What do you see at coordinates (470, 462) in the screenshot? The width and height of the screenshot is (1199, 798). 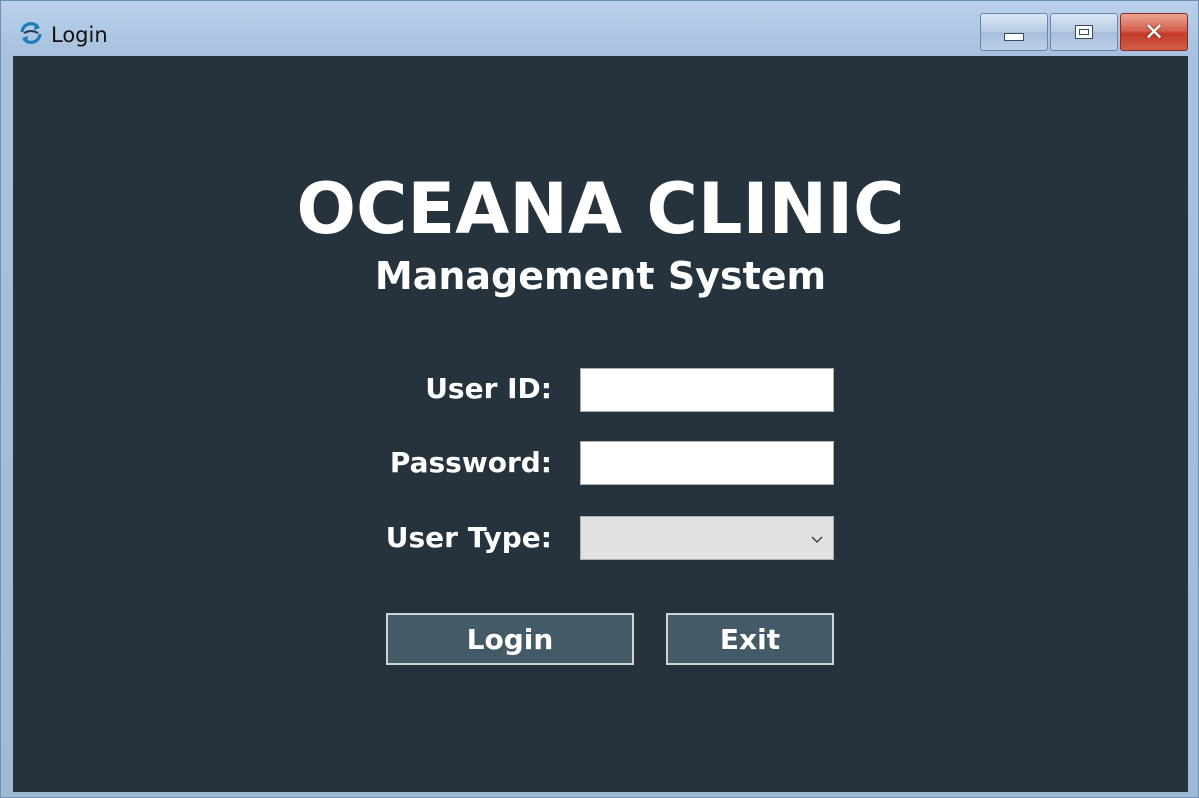 I see `password-label: Password:` at bounding box center [470, 462].